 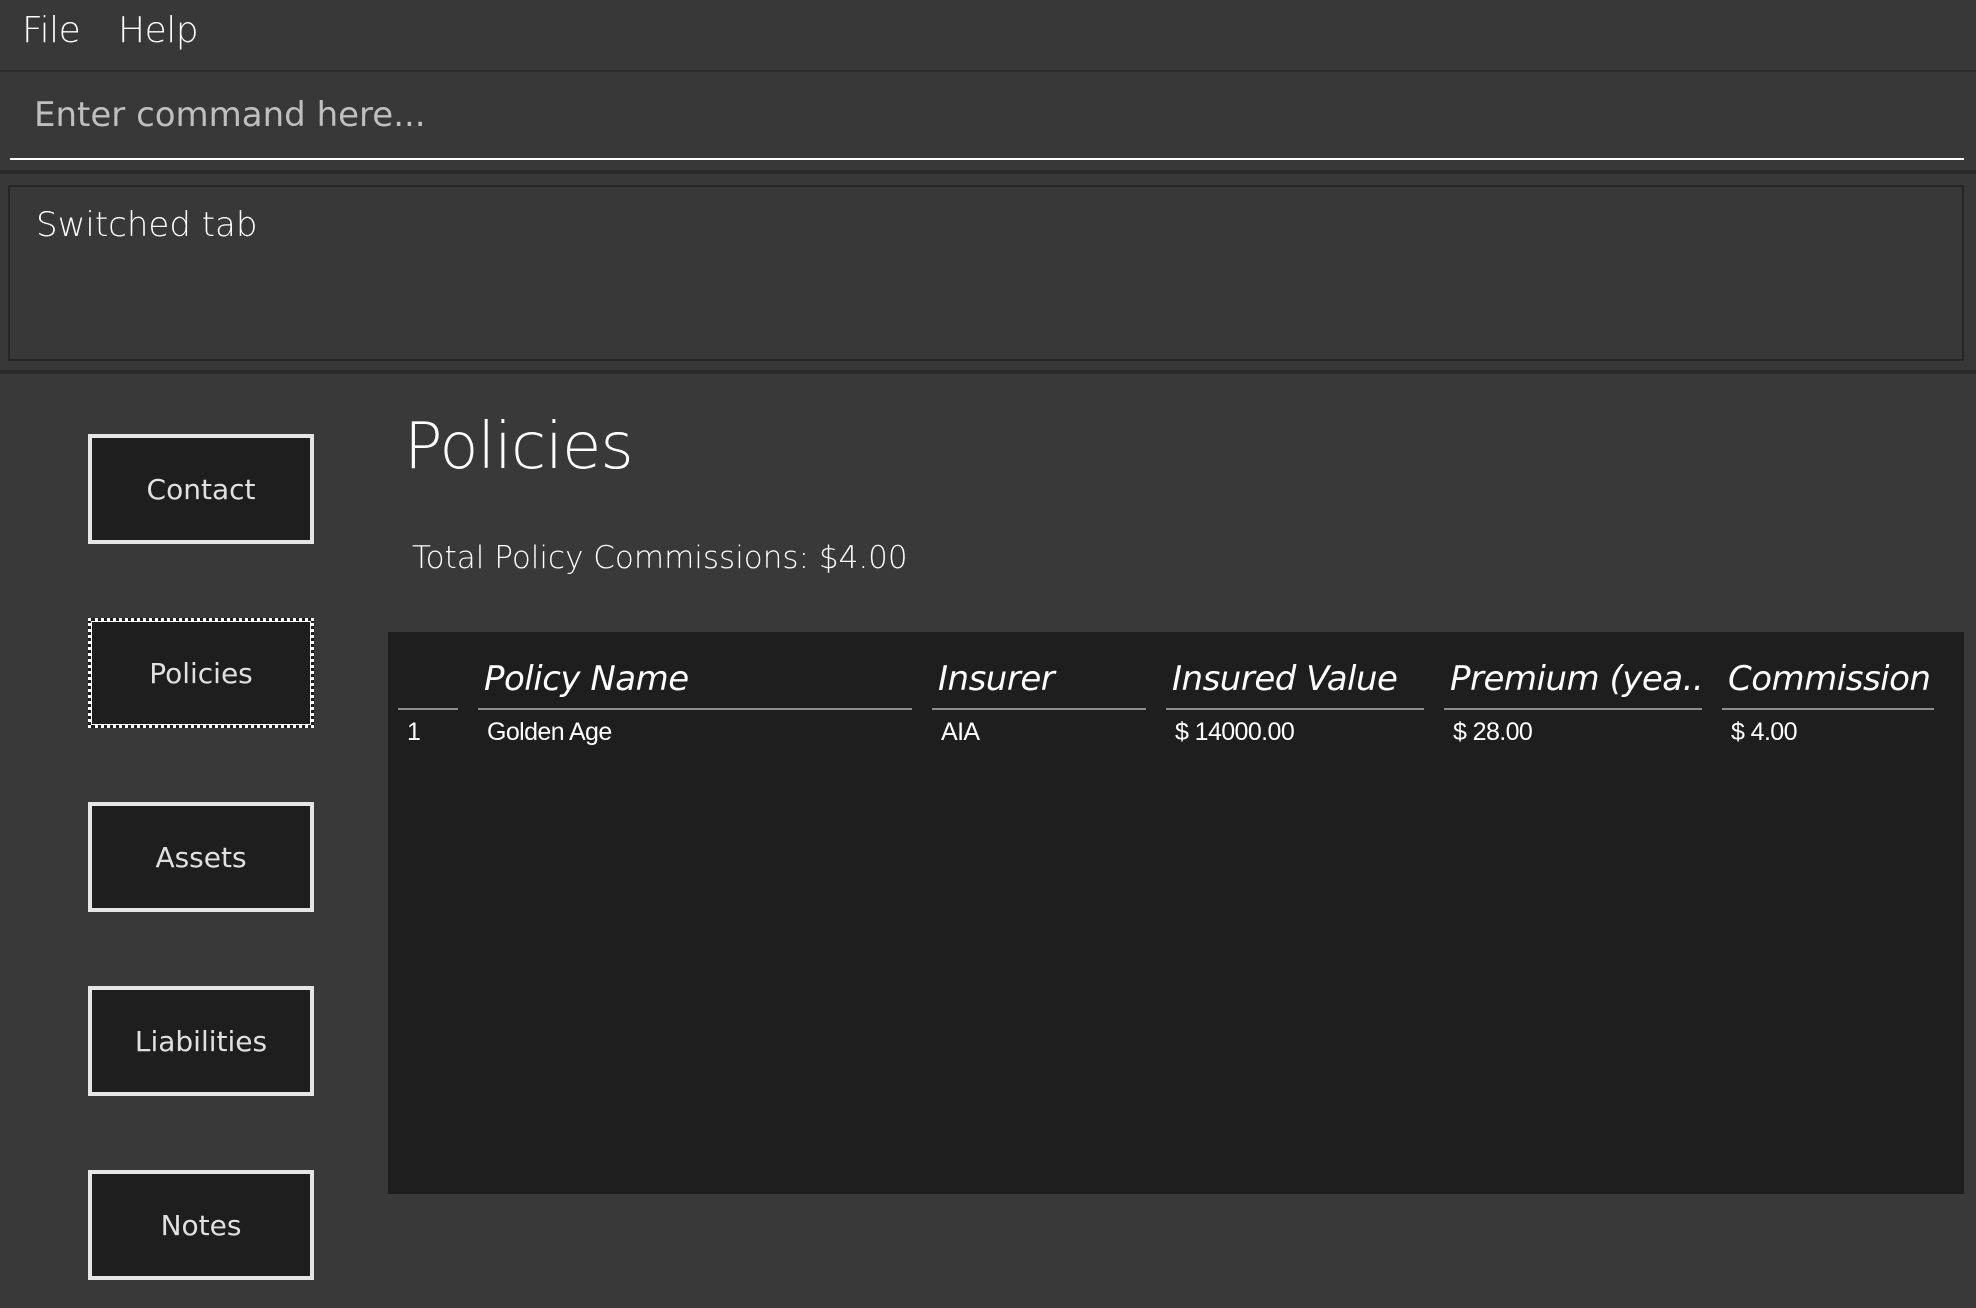 I want to click on result-display: Switched tab, so click(x=986, y=273).